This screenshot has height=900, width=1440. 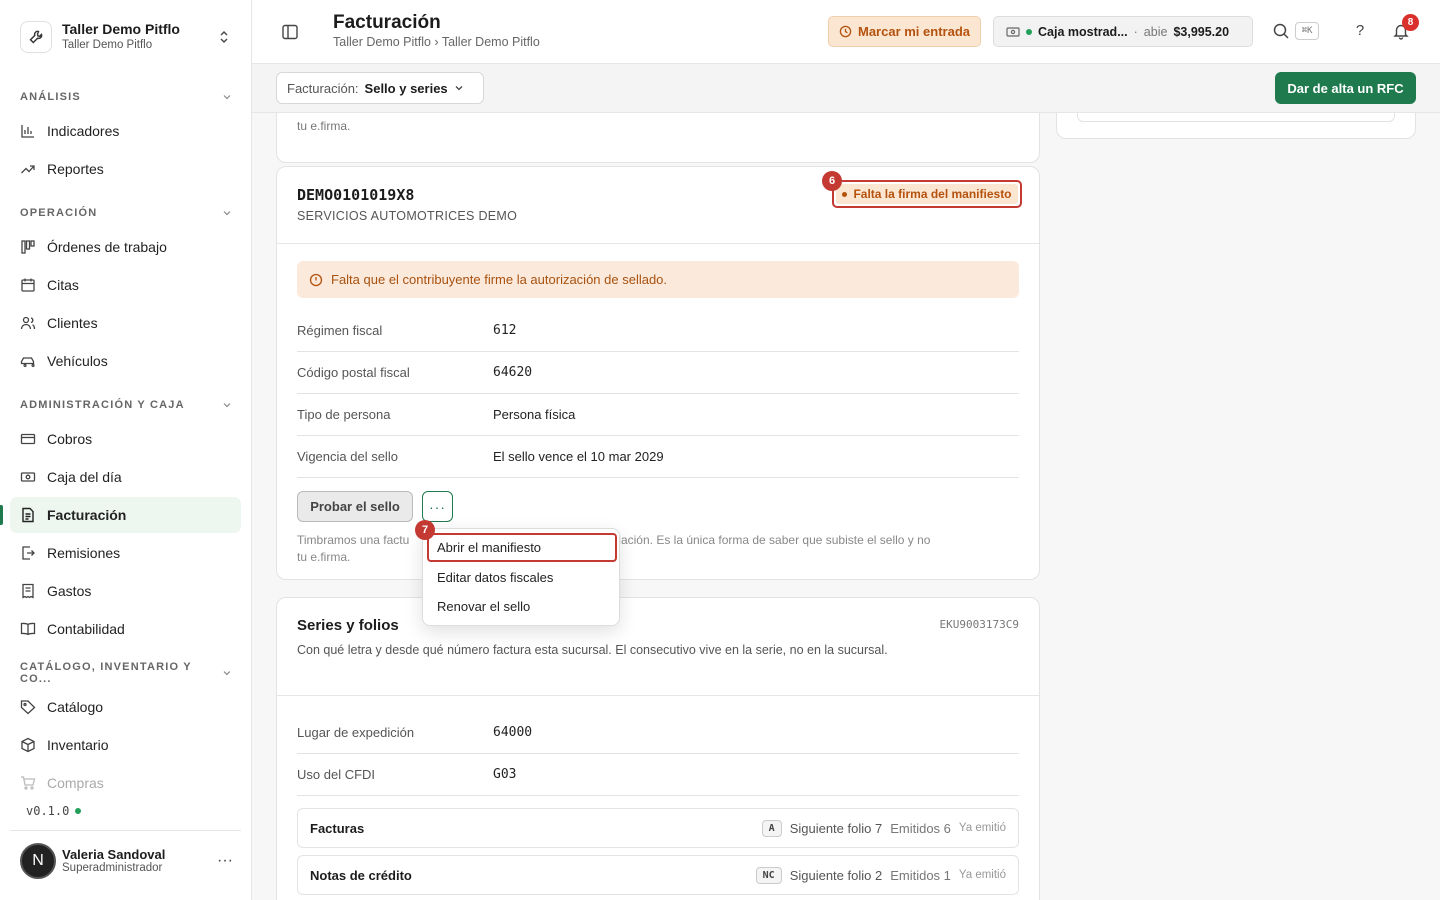 I want to click on mark-entry-button: Marcar mi entrada, so click(x=904, y=31).